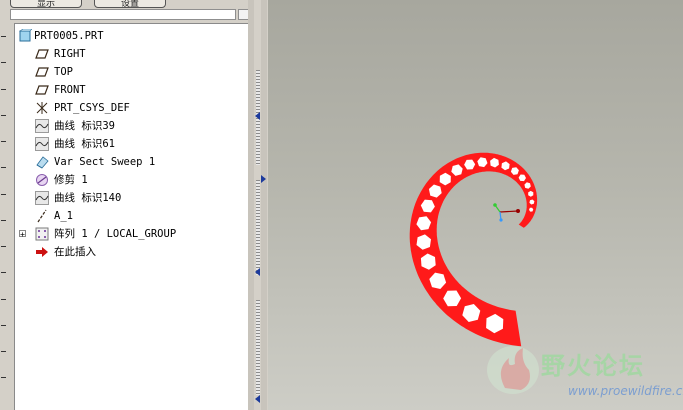 The image size is (683, 410). I want to click on watermark-title: 野火论坛, so click(593, 366).